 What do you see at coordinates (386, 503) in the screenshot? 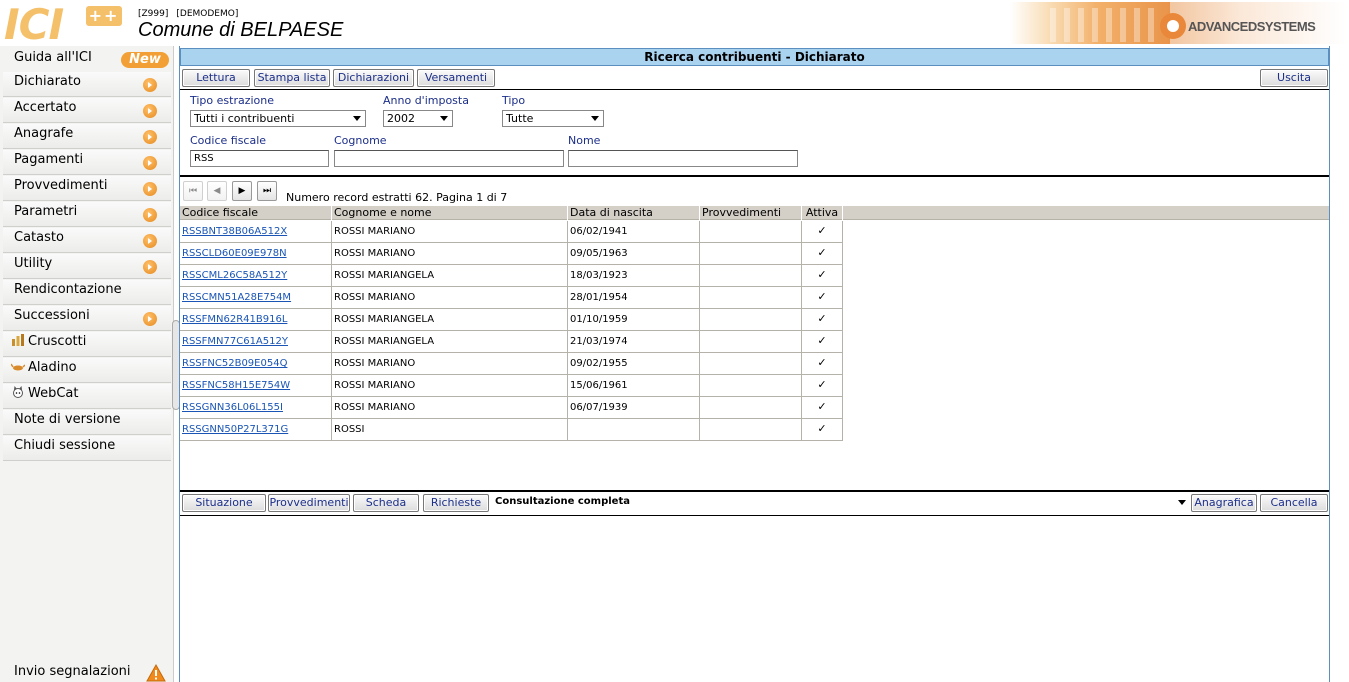
I see `scheda-button: Scheda` at bounding box center [386, 503].